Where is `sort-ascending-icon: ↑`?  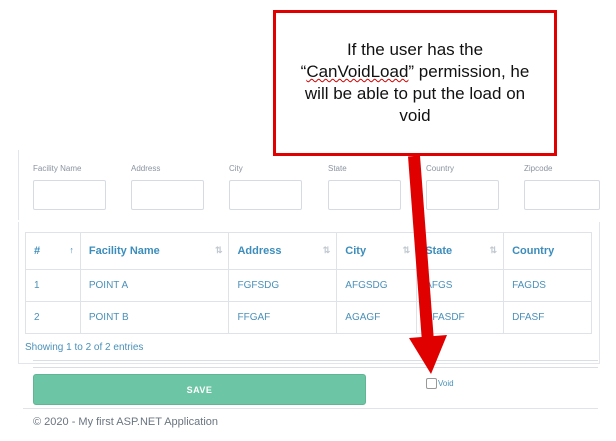
sort-ascending-icon: ↑ is located at coordinates (71, 250).